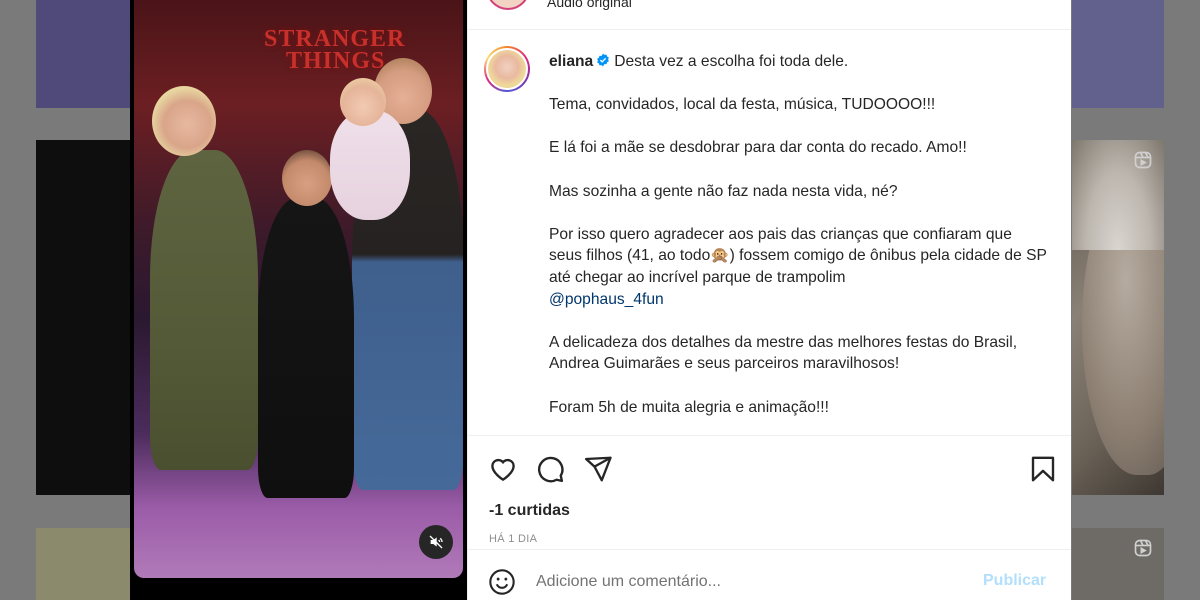 This screenshot has width=1200, height=600. What do you see at coordinates (769, 467) in the screenshot?
I see `action-bar` at bounding box center [769, 467].